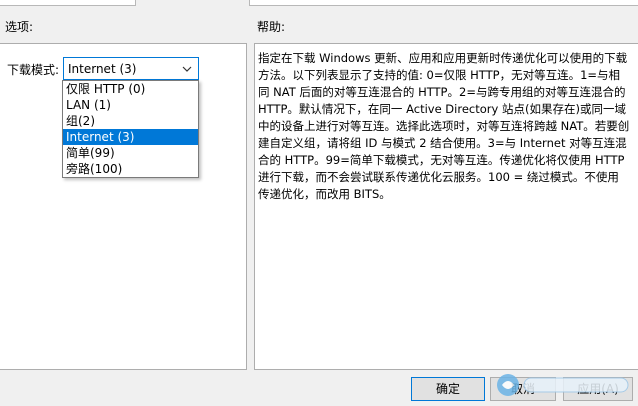  What do you see at coordinates (130, 89) in the screenshot?
I see `dropdown-option-http-only: 仅限 HTTP (0)` at bounding box center [130, 89].